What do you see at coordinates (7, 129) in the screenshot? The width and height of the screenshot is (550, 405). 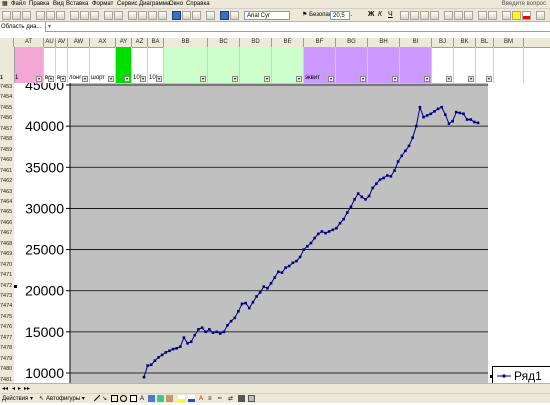 I see `row-number: 7457` at bounding box center [7, 129].